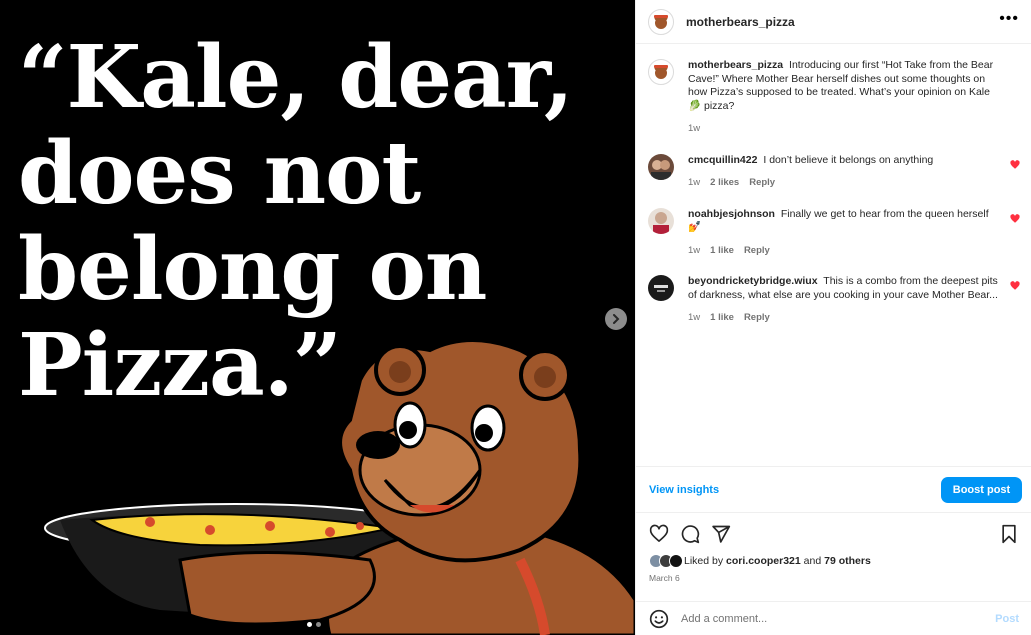 The image size is (1031, 635). Describe the element at coordinates (722, 160) in the screenshot. I see `comment-username: cmcquillin422` at that location.